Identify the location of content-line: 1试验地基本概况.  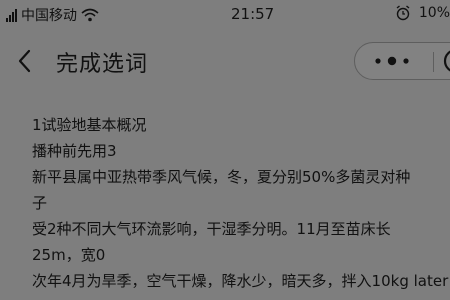
(89, 125).